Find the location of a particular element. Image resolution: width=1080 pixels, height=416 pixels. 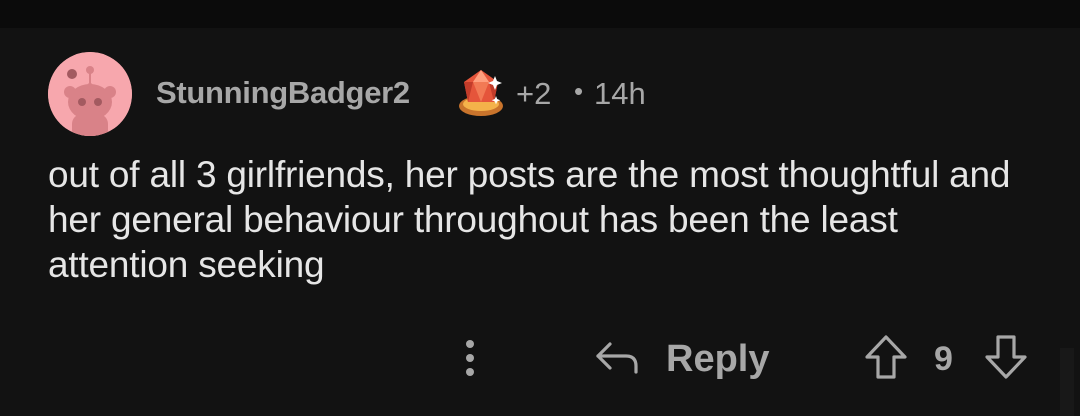

upvote-arrow-icon is located at coordinates (886, 357).